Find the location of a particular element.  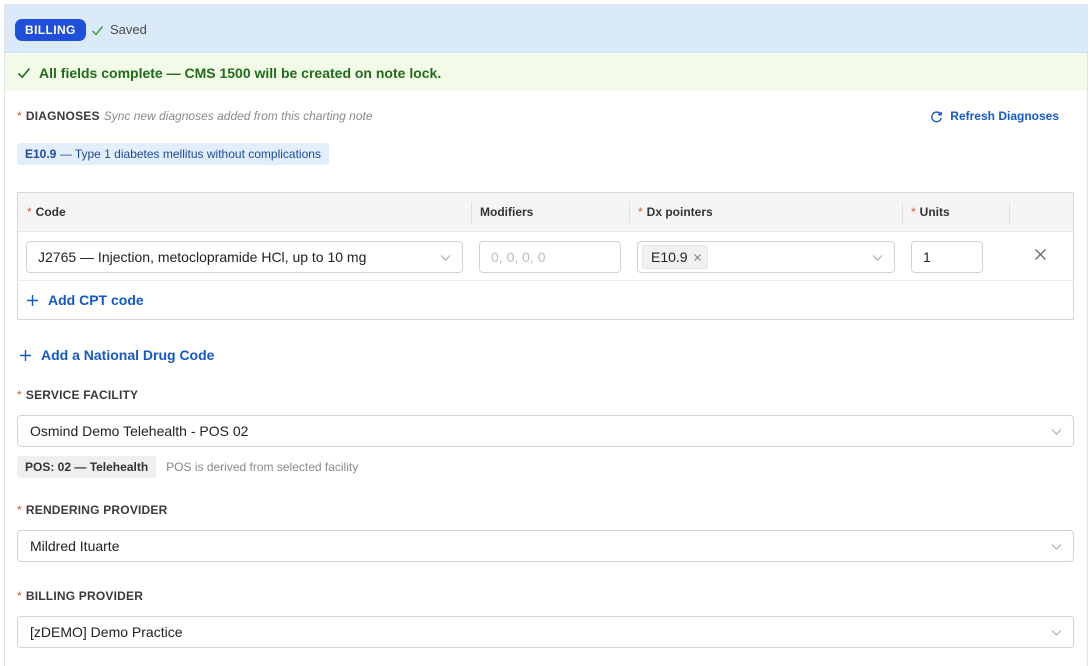

units-input: 1 is located at coordinates (947, 257).